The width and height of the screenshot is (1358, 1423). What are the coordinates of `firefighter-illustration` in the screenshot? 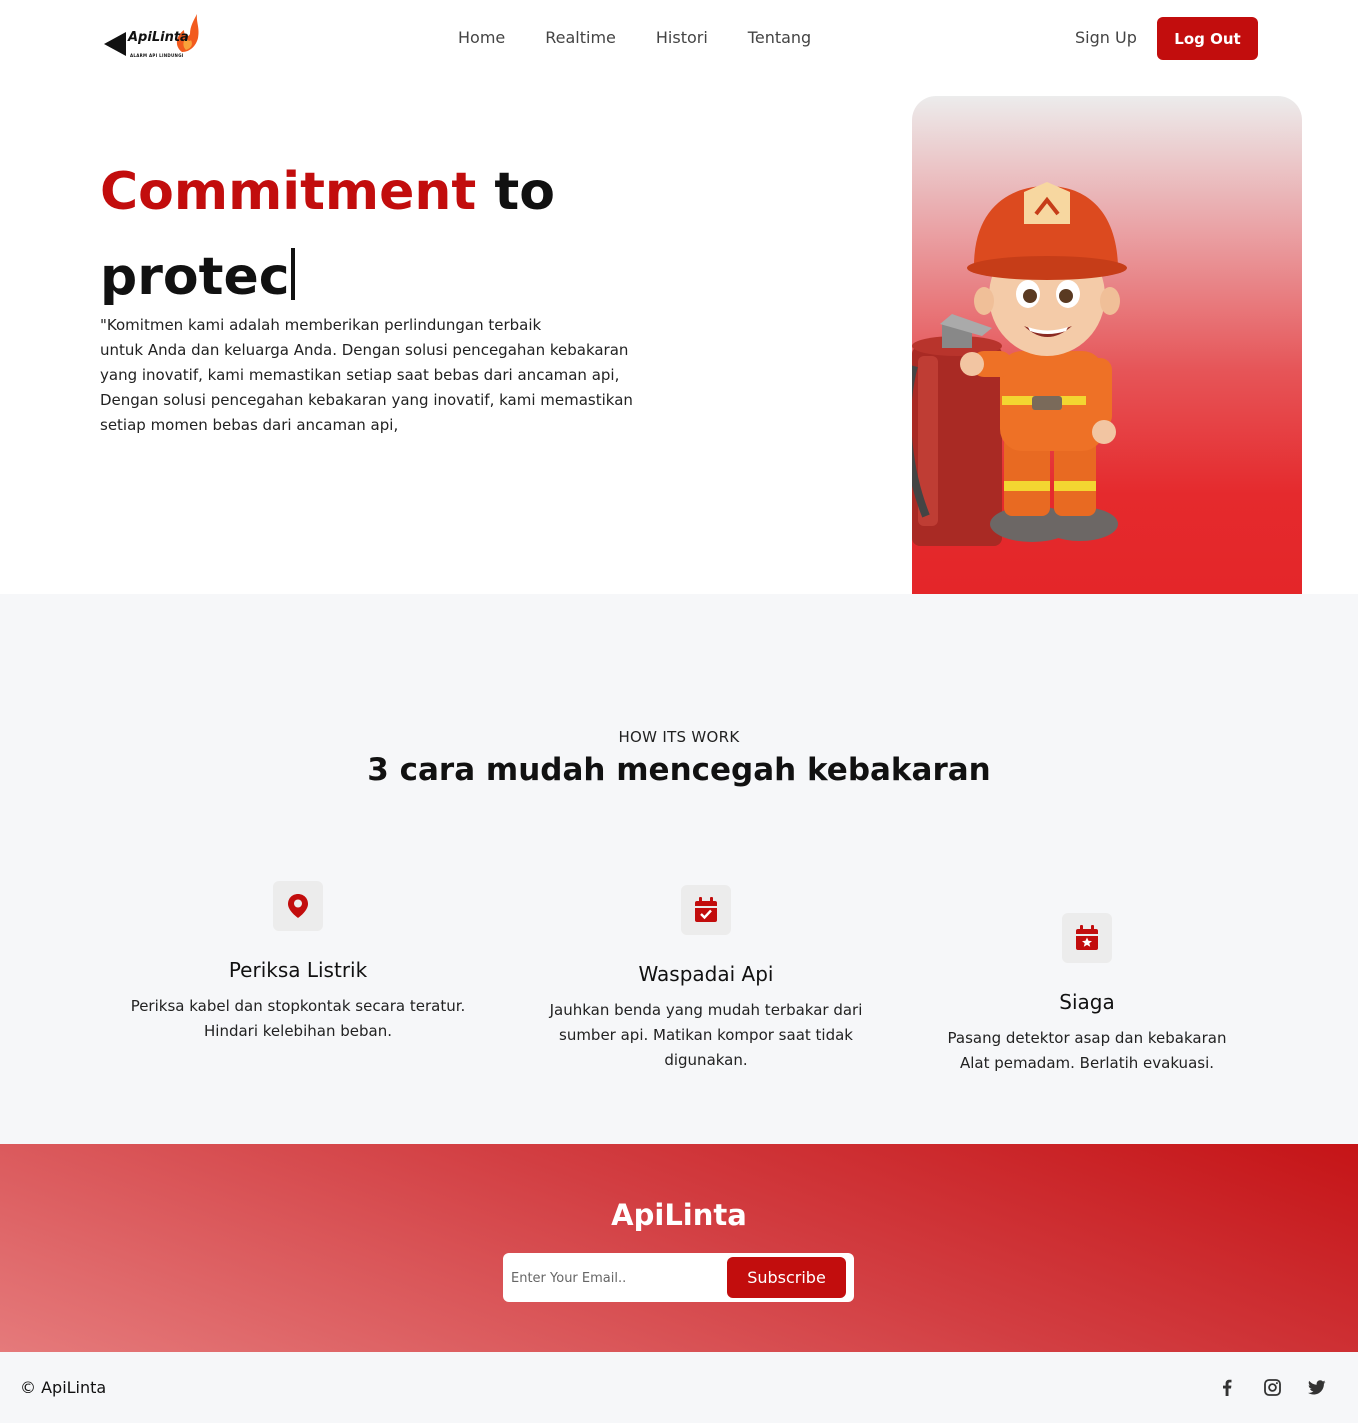 It's located at (1019, 364).